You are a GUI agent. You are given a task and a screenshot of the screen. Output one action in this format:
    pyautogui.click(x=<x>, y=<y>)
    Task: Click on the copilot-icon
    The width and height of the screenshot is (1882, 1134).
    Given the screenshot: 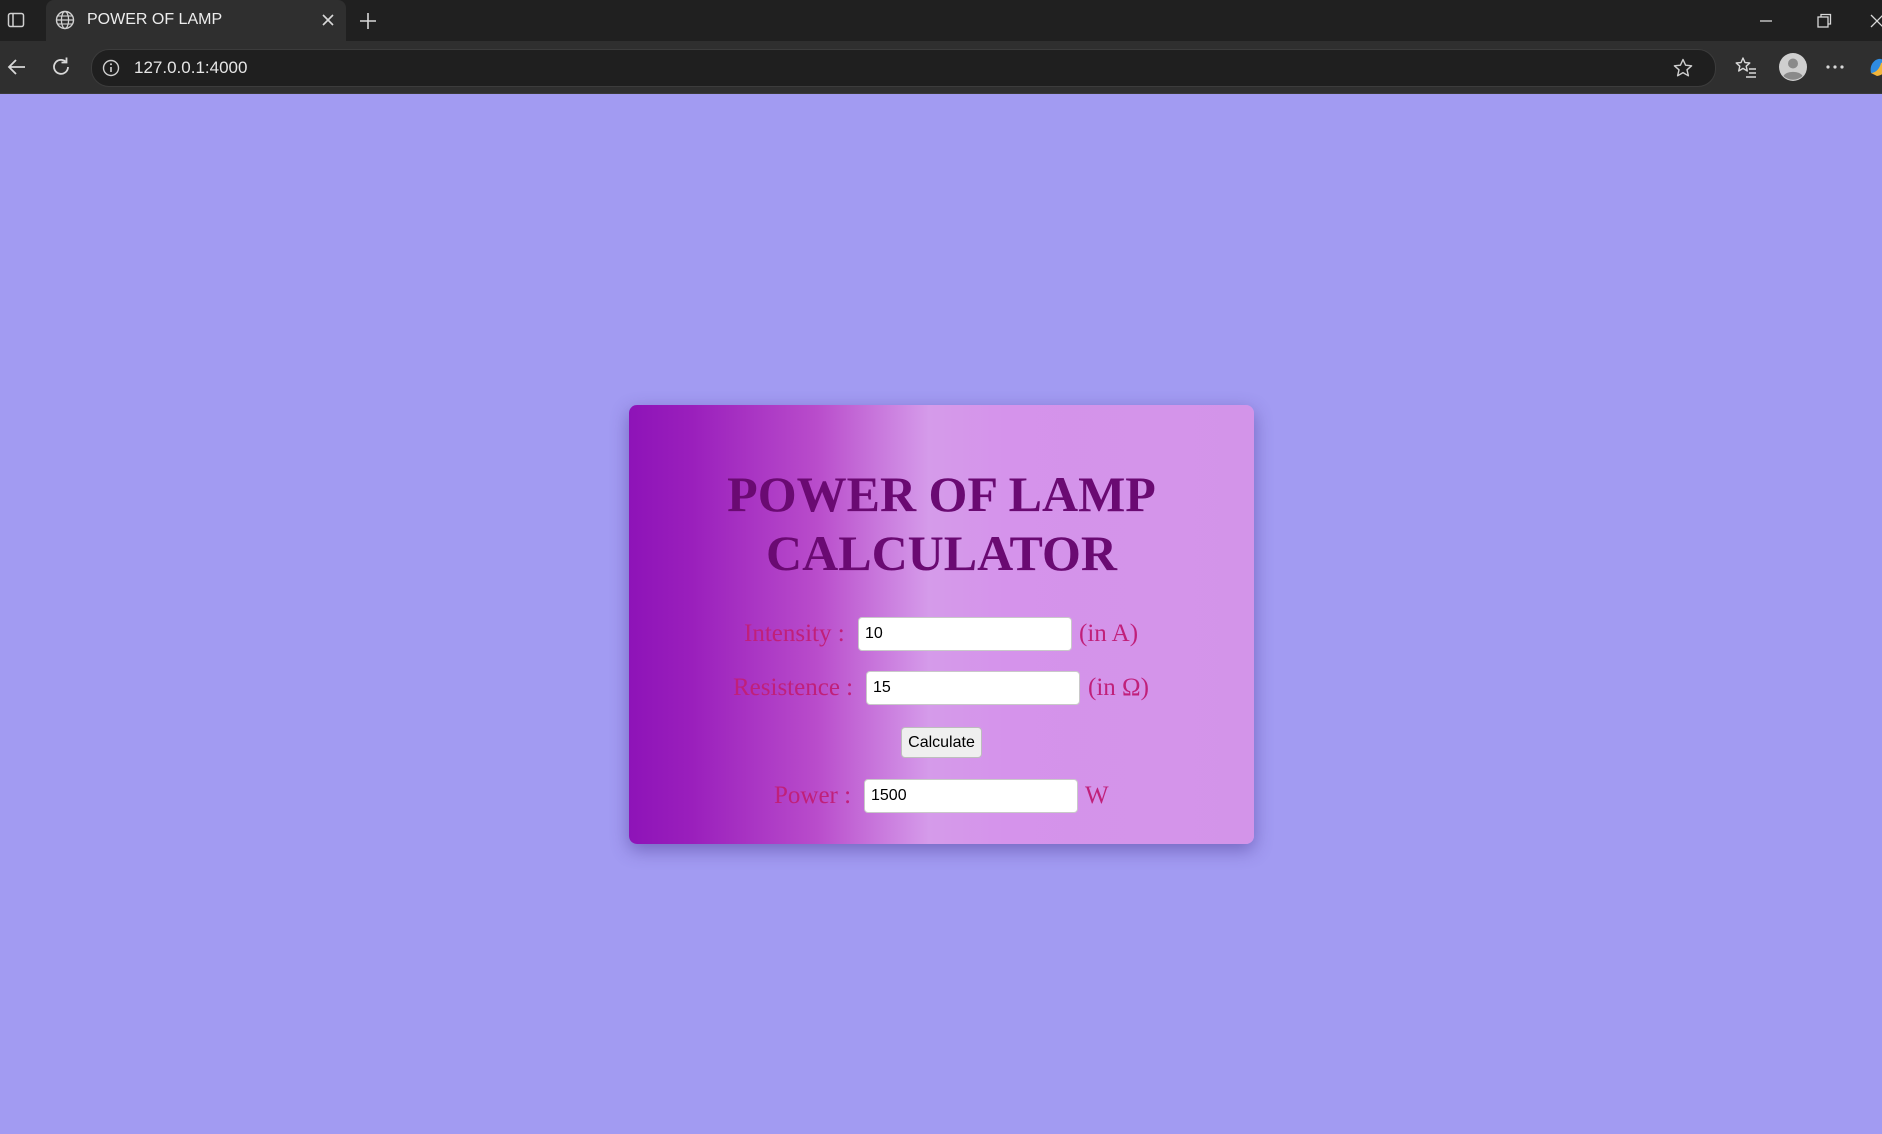 What is the action you would take?
    pyautogui.click(x=1874, y=67)
    